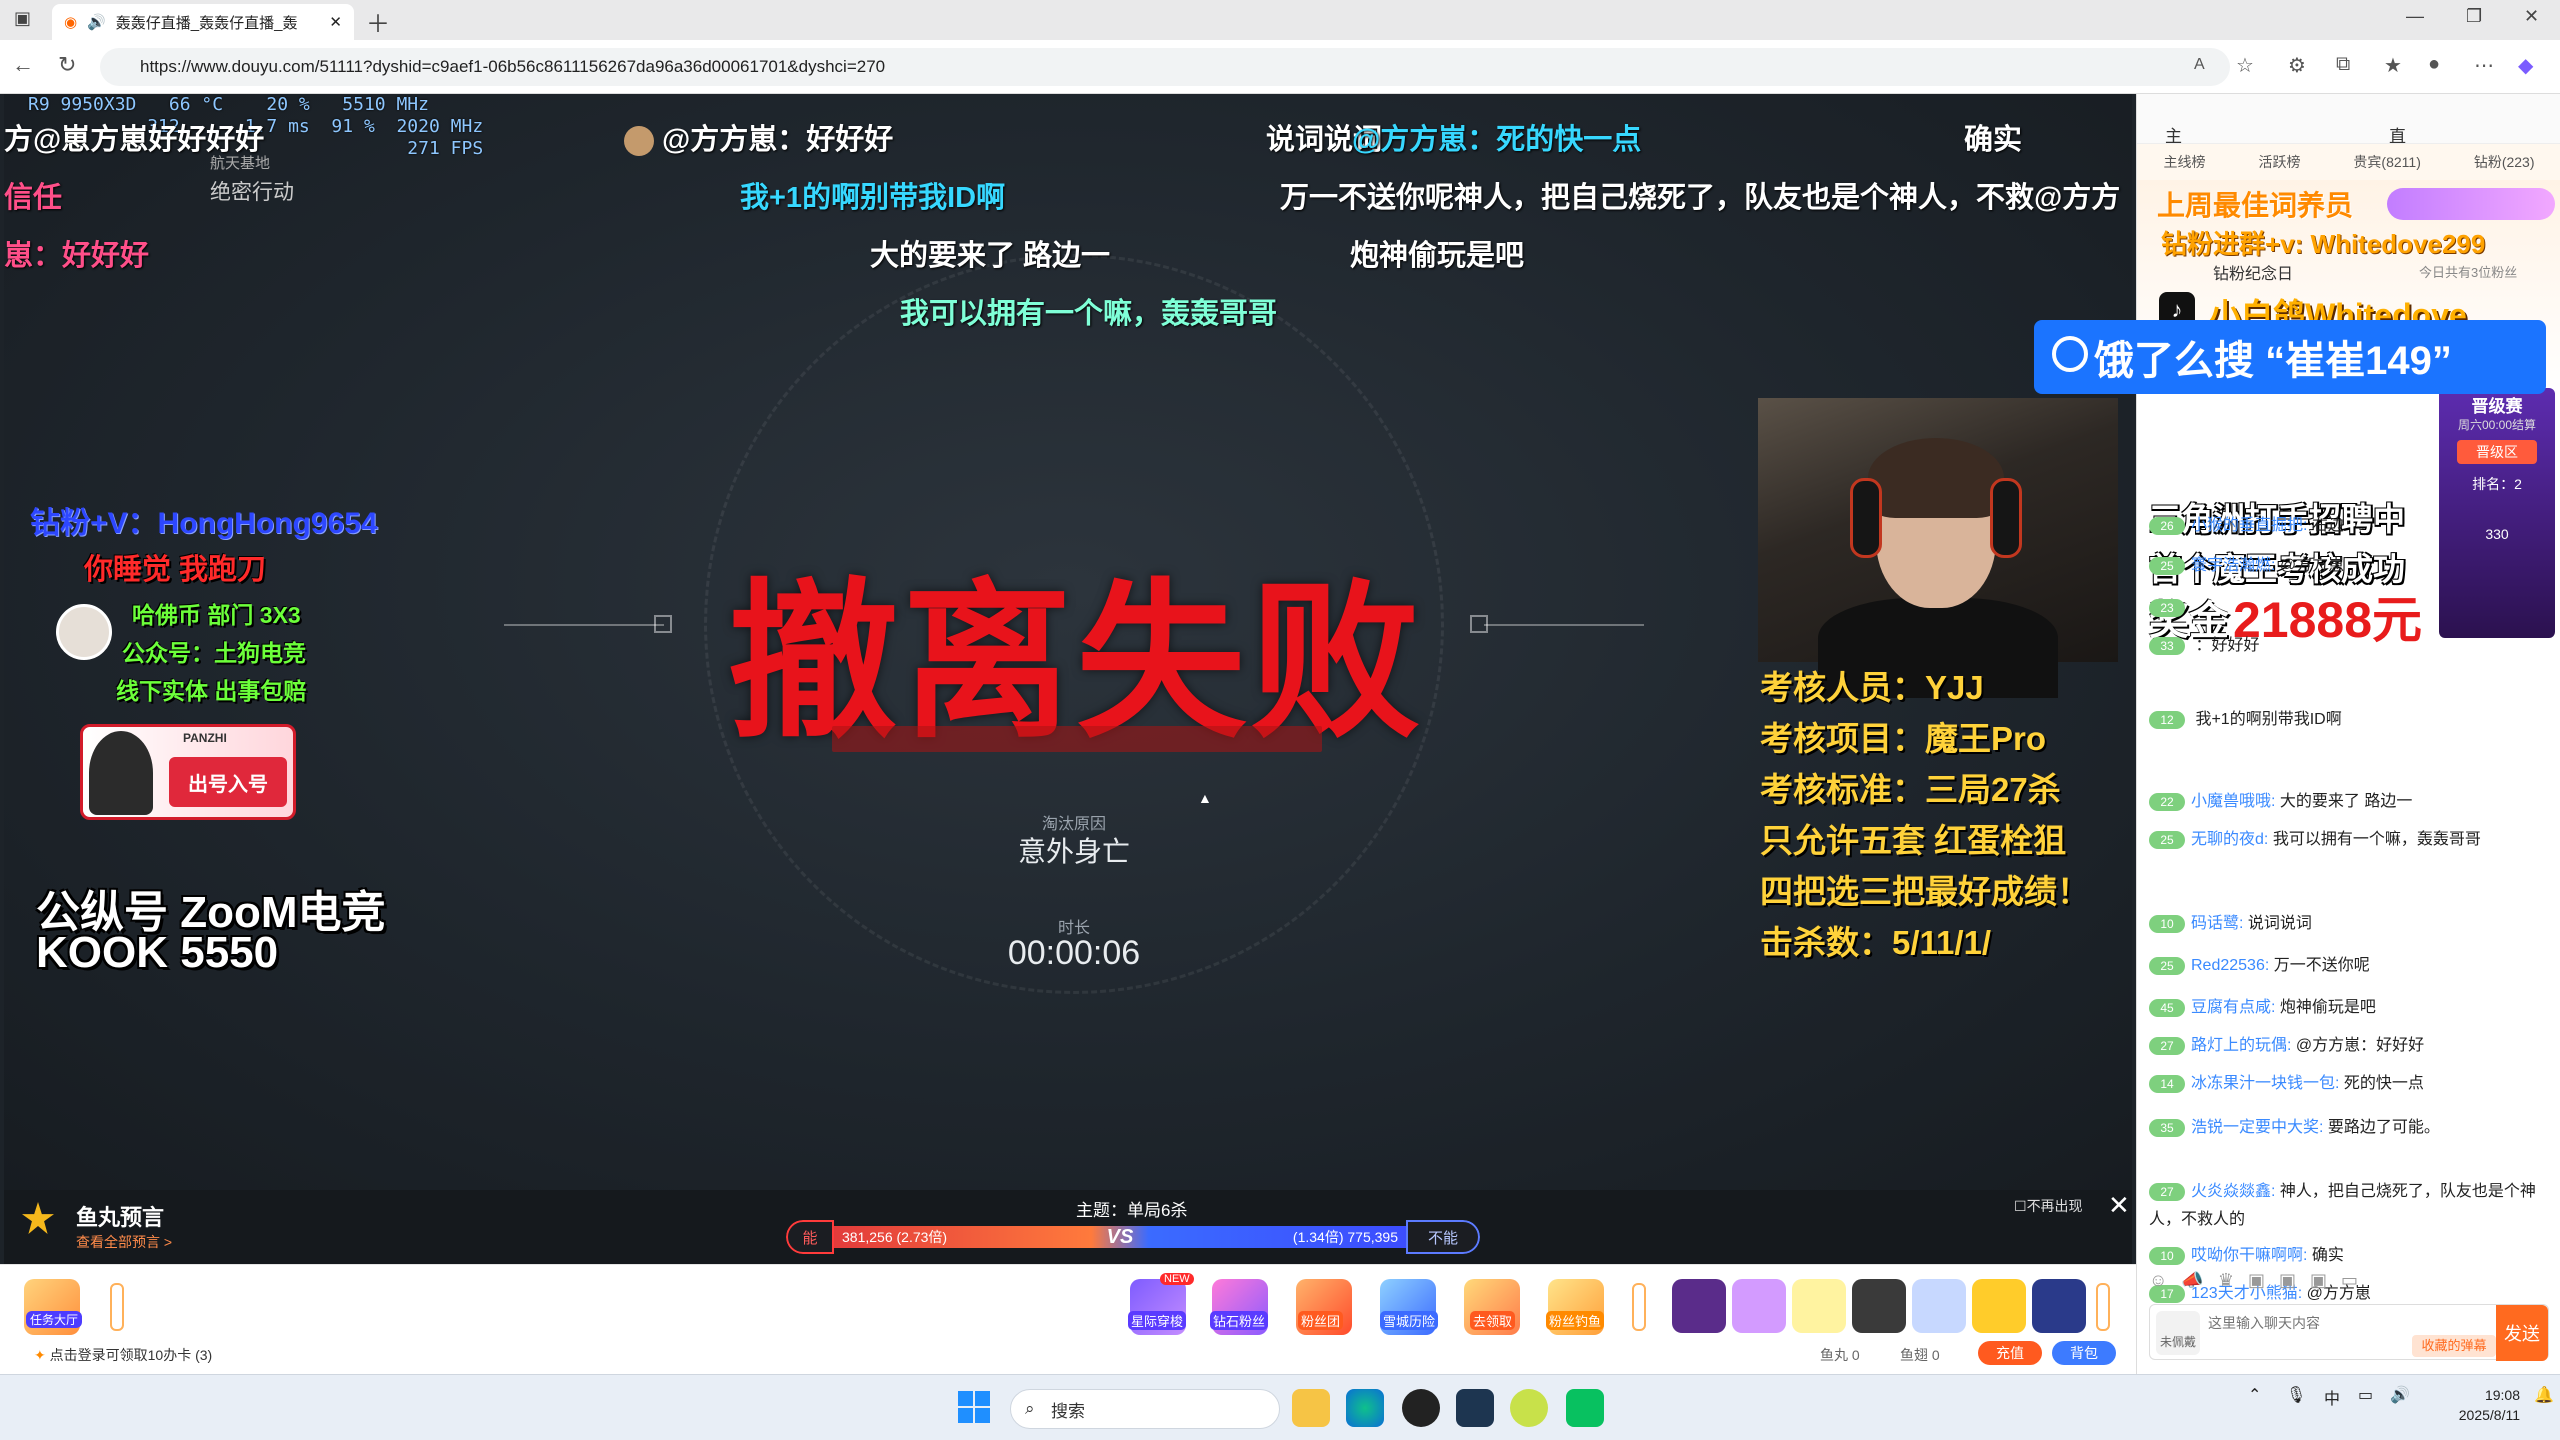 This screenshot has width=2560, height=1440. What do you see at coordinates (2103, 1307) in the screenshot?
I see `expand-right-icon` at bounding box center [2103, 1307].